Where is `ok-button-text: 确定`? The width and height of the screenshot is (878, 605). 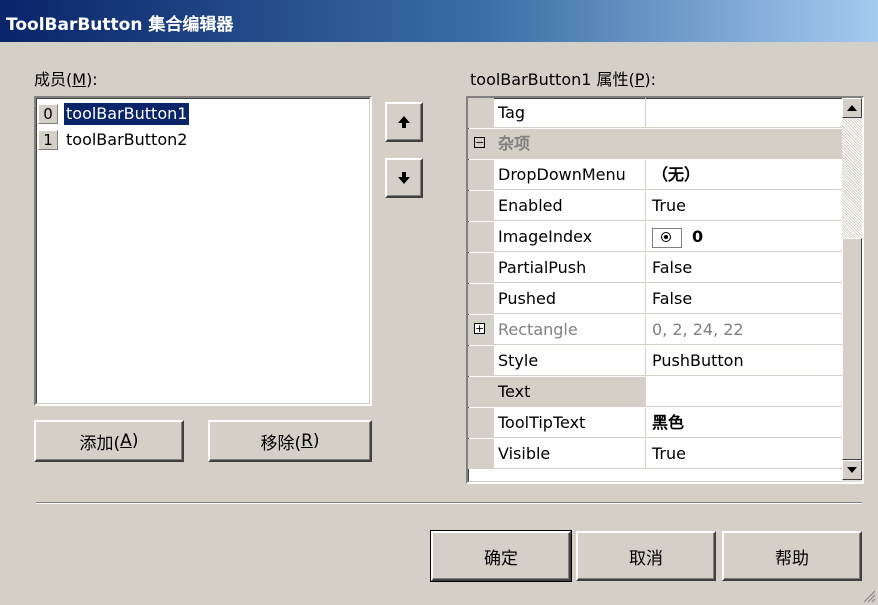
ok-button-text: 确定 is located at coordinates (501, 558).